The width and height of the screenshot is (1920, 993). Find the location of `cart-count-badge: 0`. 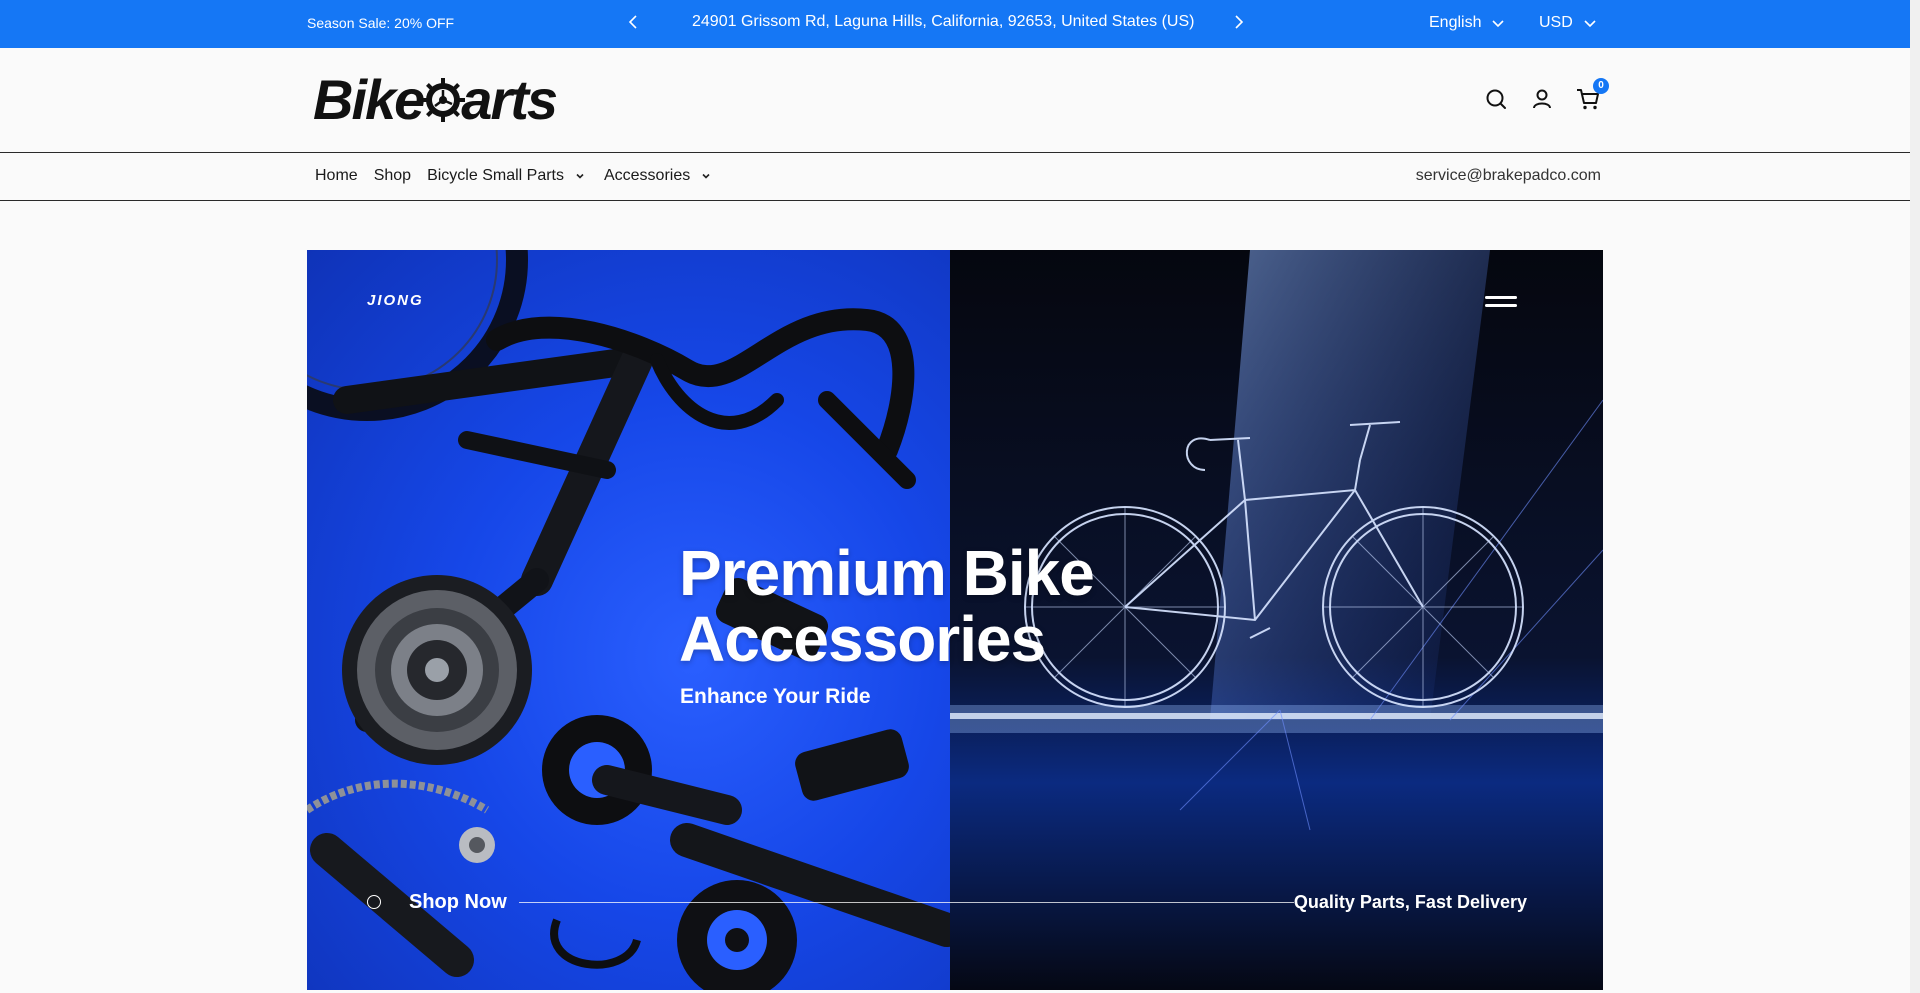

cart-count-badge: 0 is located at coordinates (1601, 86).